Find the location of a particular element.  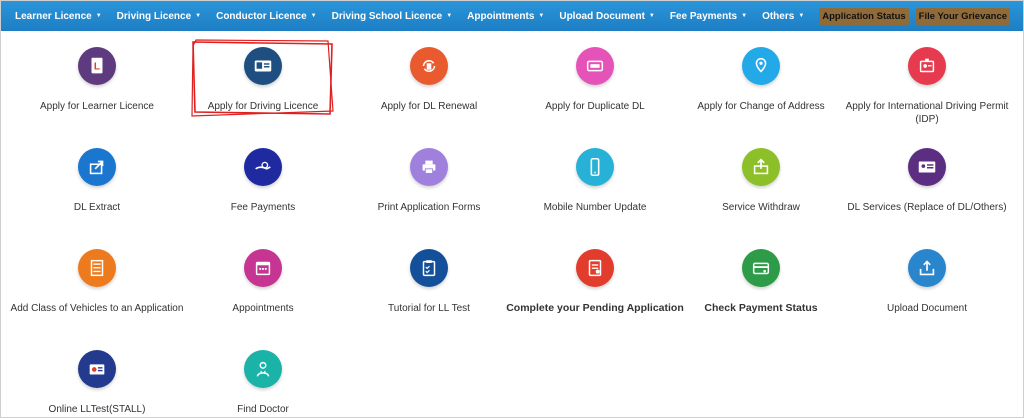

service-find-doctor: Find Doctor is located at coordinates (263, 383).